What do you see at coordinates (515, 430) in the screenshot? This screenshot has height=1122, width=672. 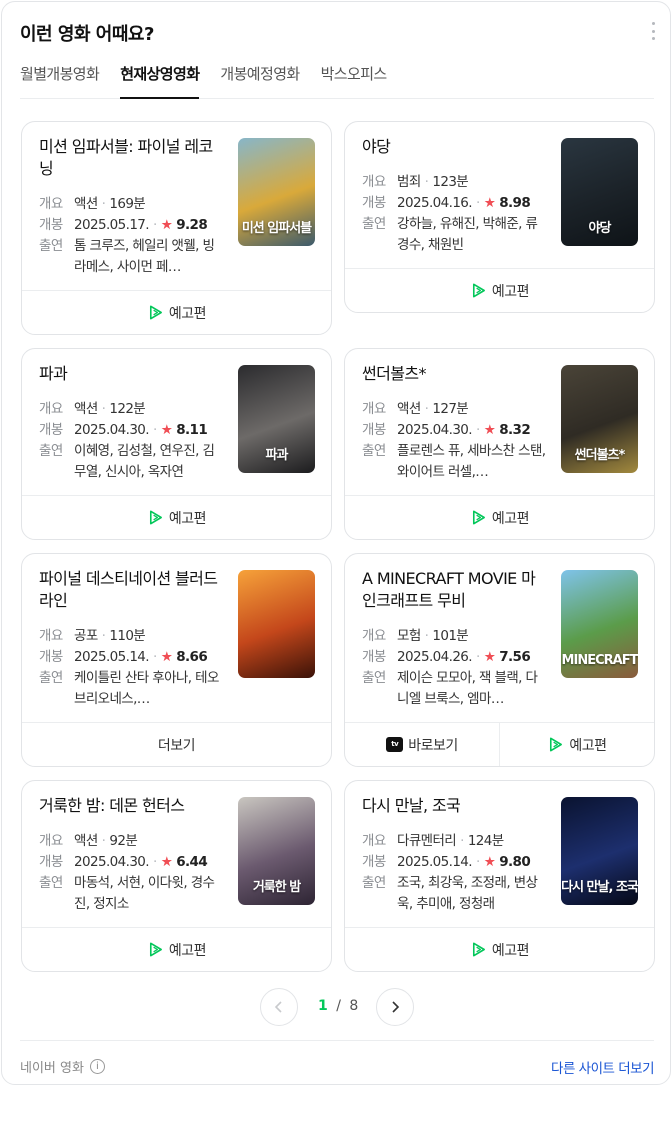 I see `rating-score: 8.32` at bounding box center [515, 430].